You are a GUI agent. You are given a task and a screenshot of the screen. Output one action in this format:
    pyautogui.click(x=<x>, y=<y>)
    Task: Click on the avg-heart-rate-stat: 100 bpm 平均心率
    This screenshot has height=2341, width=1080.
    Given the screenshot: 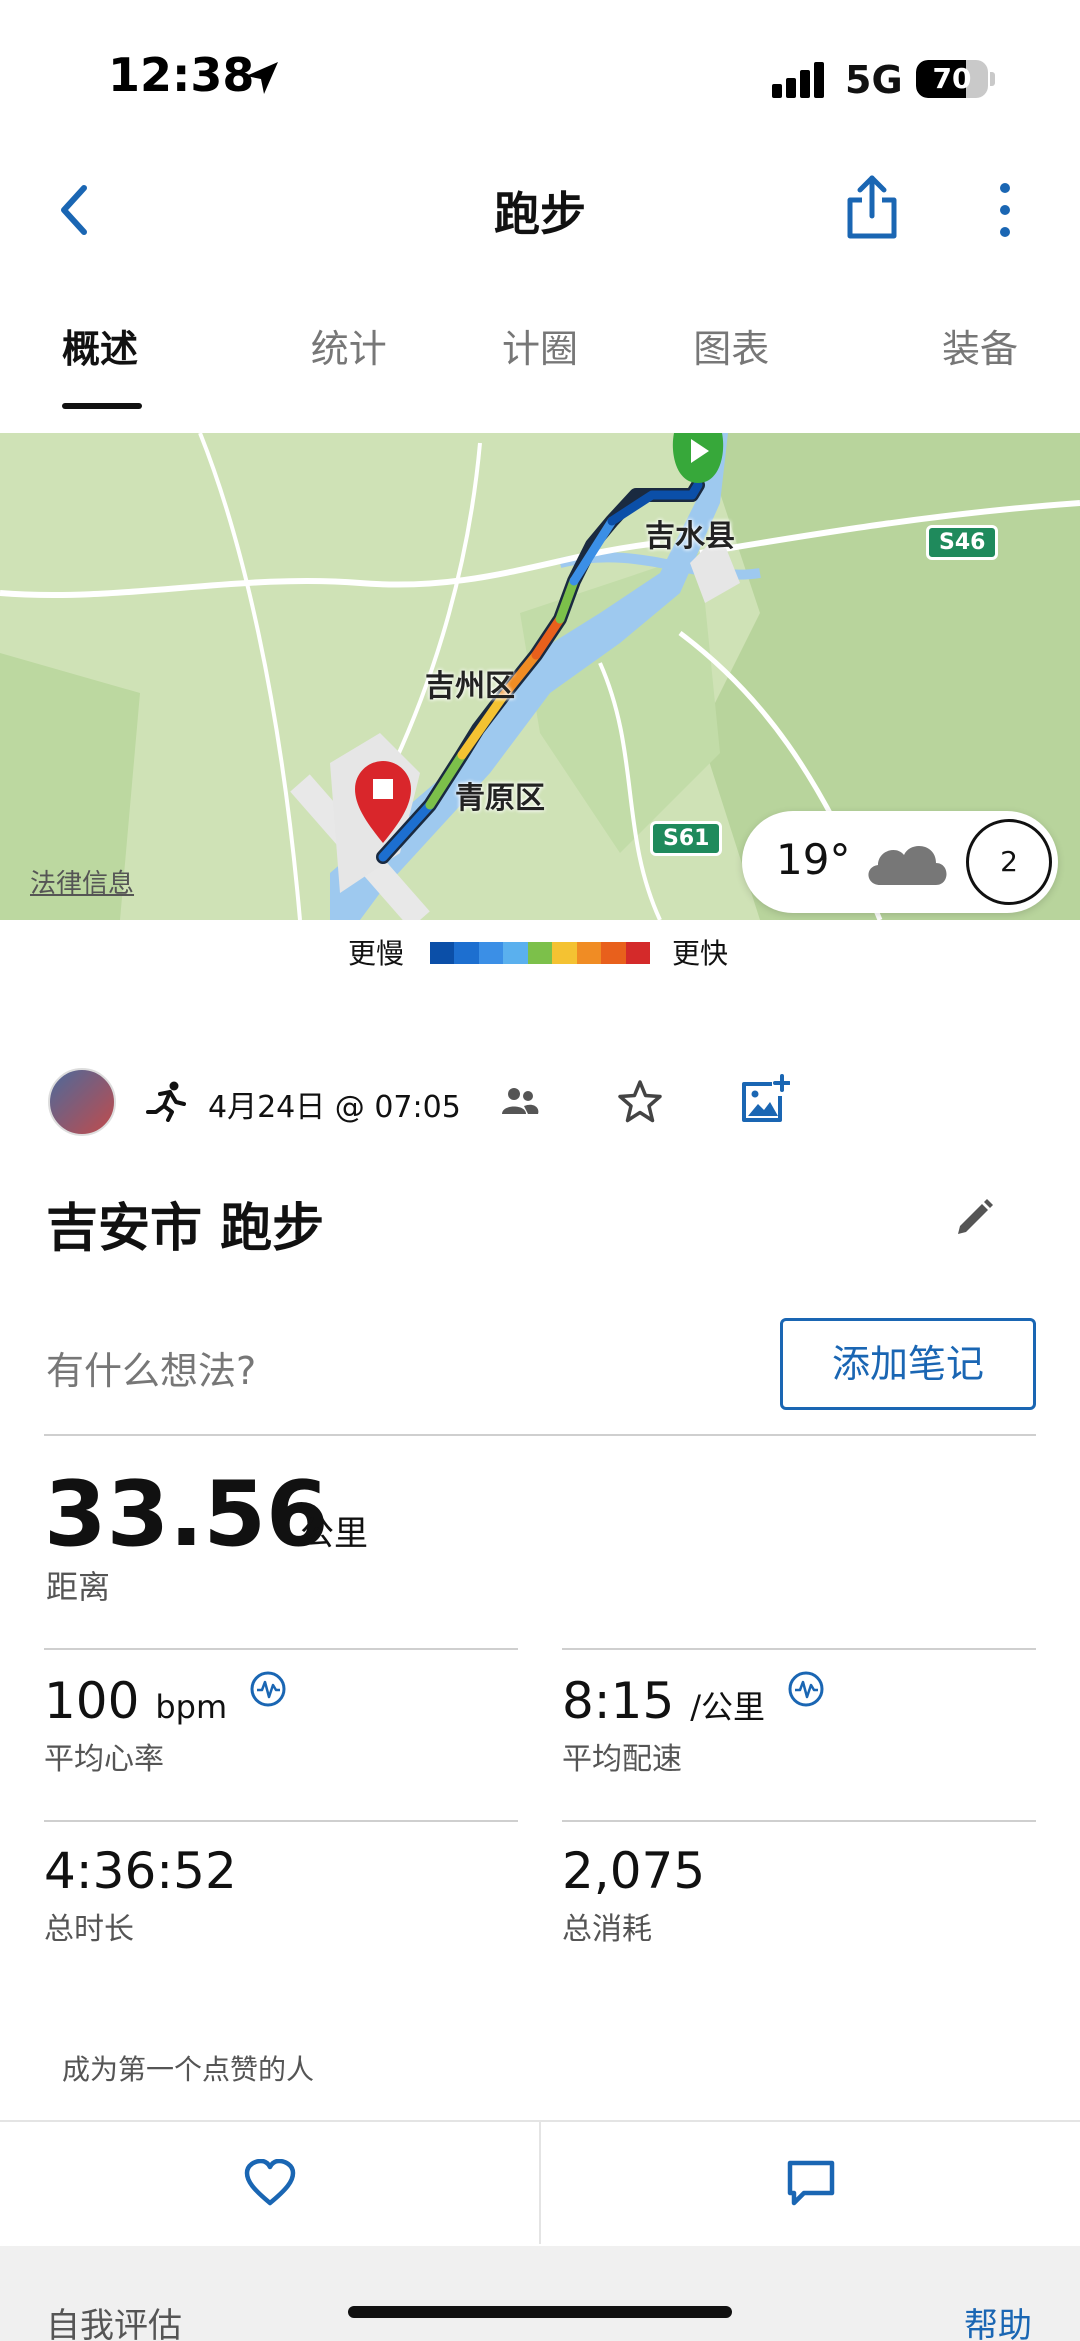 What is the action you would take?
    pyautogui.click(x=279, y=1724)
    